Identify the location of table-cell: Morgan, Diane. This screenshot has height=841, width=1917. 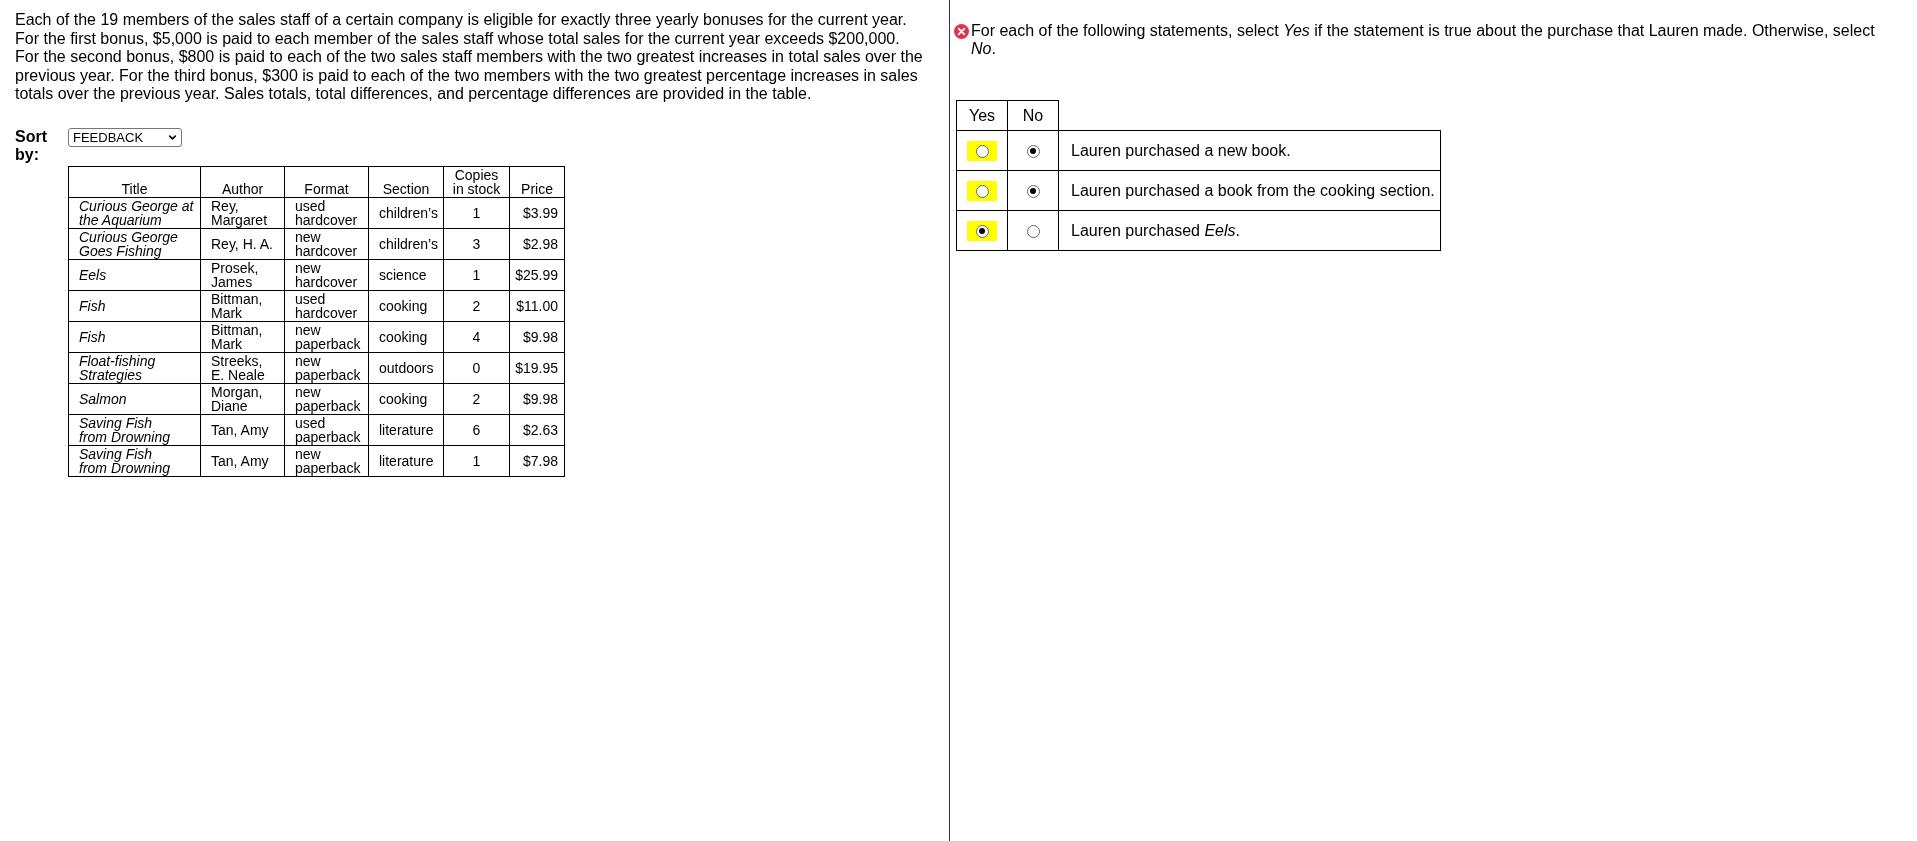
(242, 398).